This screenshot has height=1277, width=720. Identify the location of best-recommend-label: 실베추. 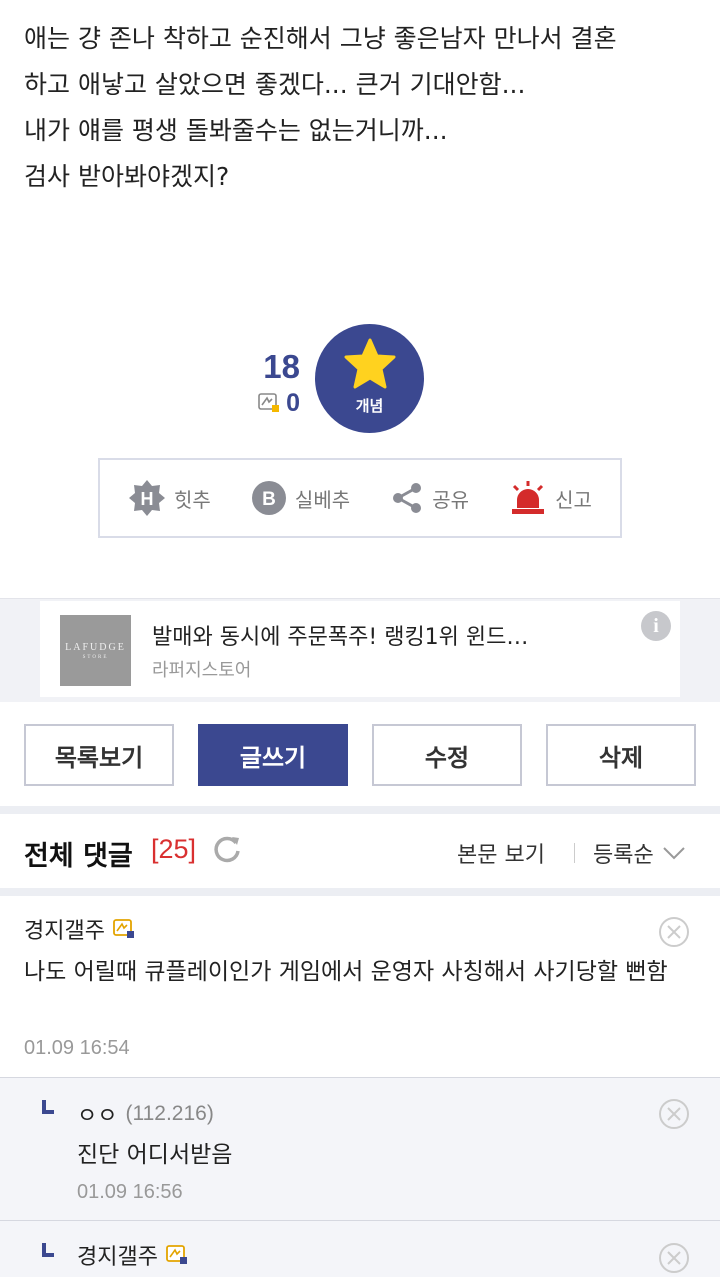
(322, 499).